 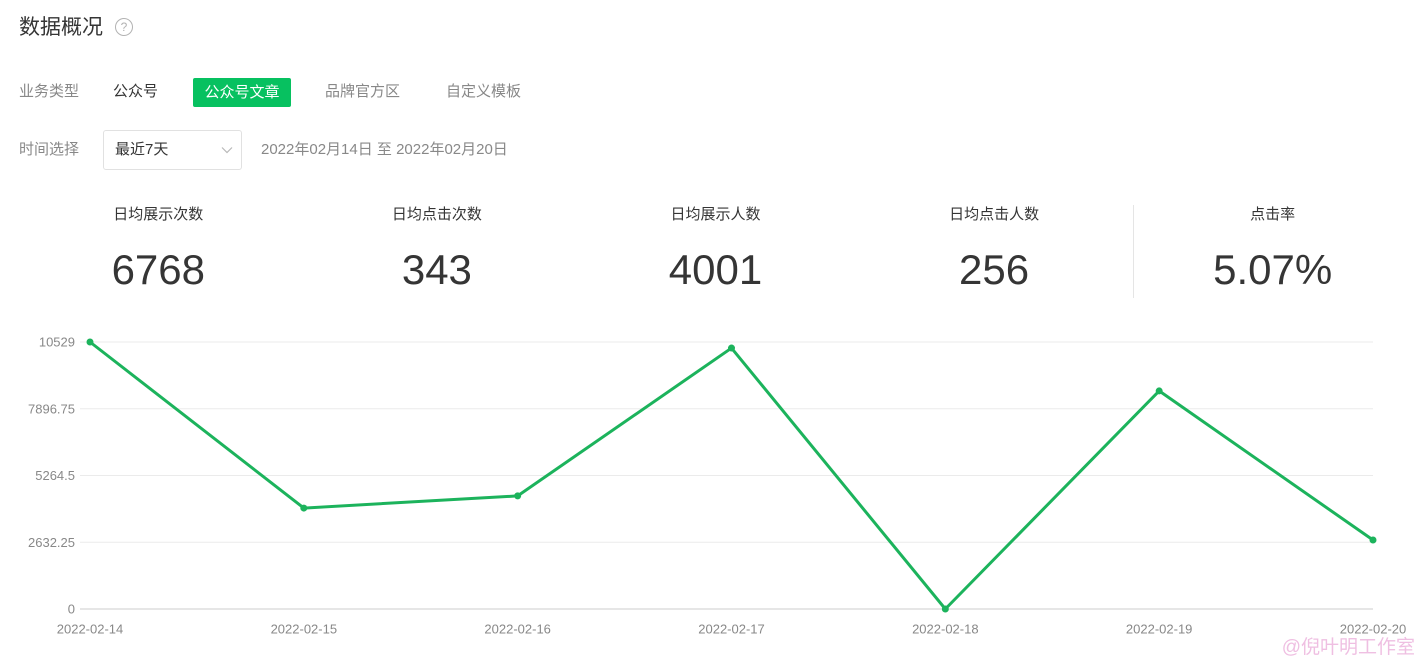 I want to click on question-circle-icon, so click(x=124, y=27).